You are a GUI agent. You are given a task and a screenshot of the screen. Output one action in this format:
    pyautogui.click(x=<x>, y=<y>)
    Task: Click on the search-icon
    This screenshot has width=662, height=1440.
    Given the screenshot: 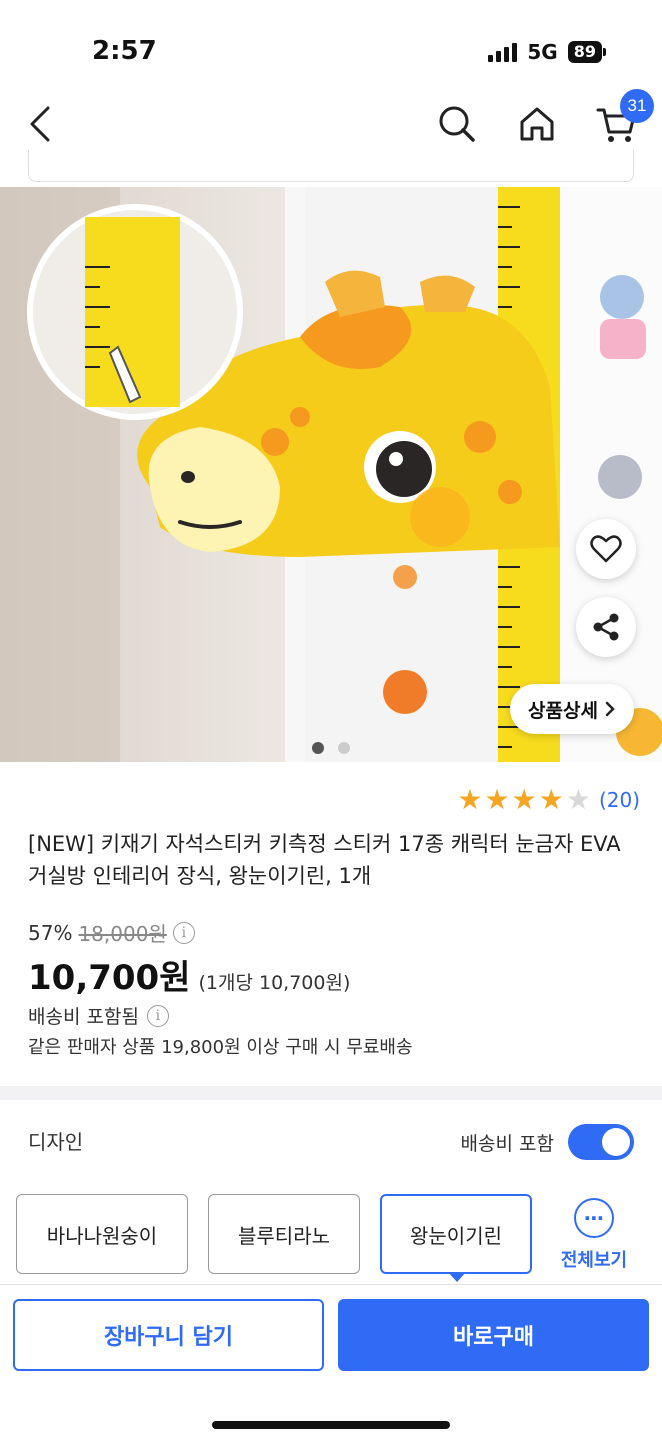 What is the action you would take?
    pyautogui.click(x=457, y=124)
    